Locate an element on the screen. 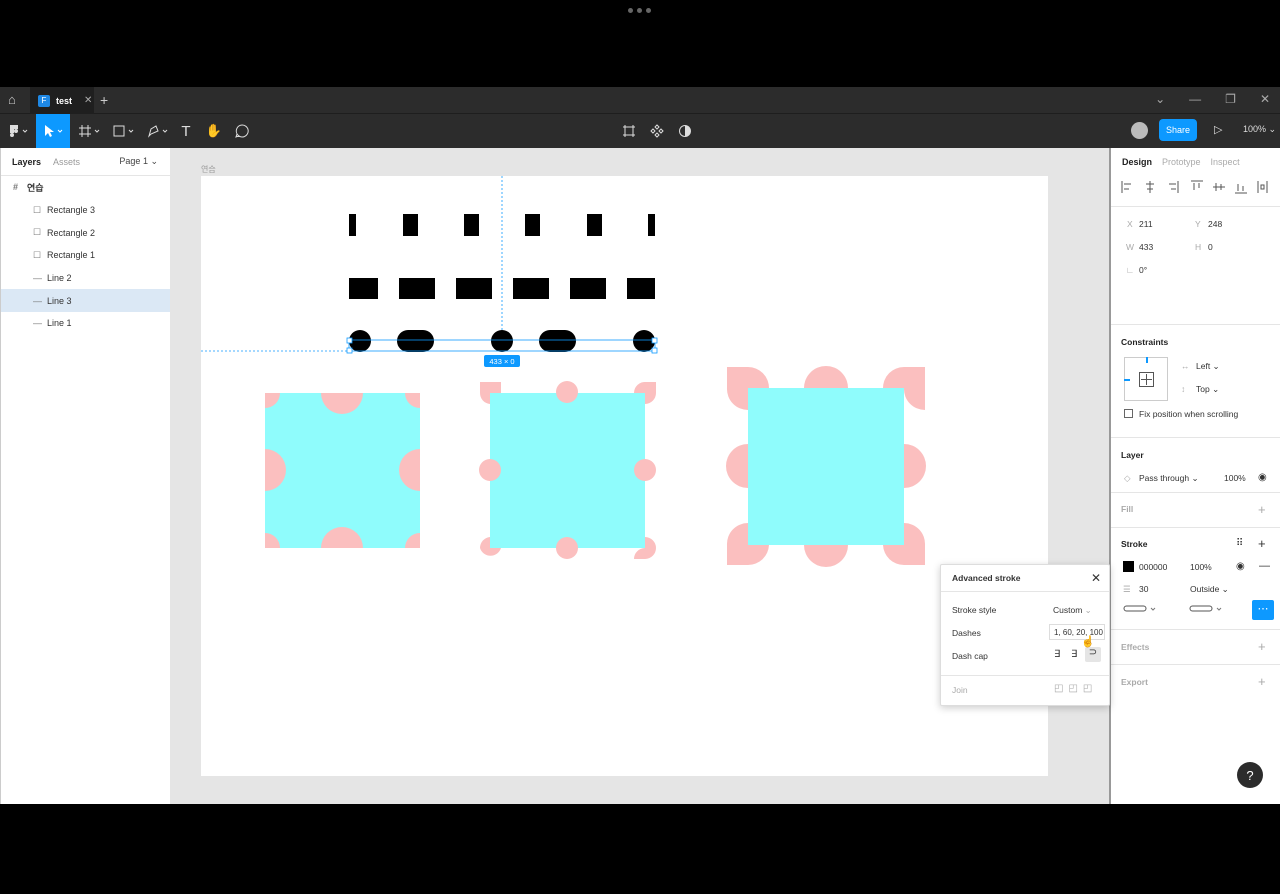  minimize-icon: — is located at coordinates (1195, 99).